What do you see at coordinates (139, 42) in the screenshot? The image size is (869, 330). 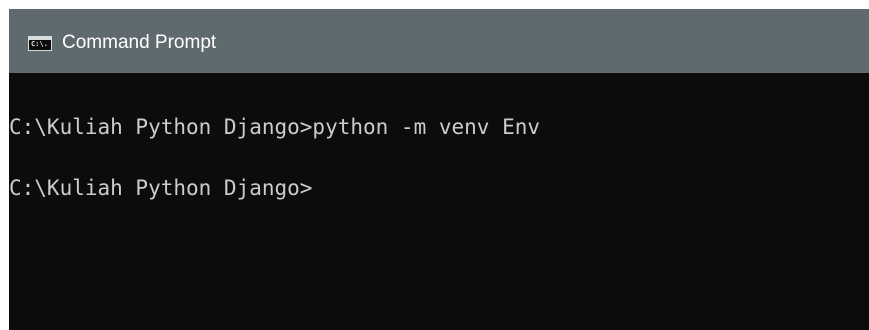 I see `window-title: Command Prompt` at bounding box center [139, 42].